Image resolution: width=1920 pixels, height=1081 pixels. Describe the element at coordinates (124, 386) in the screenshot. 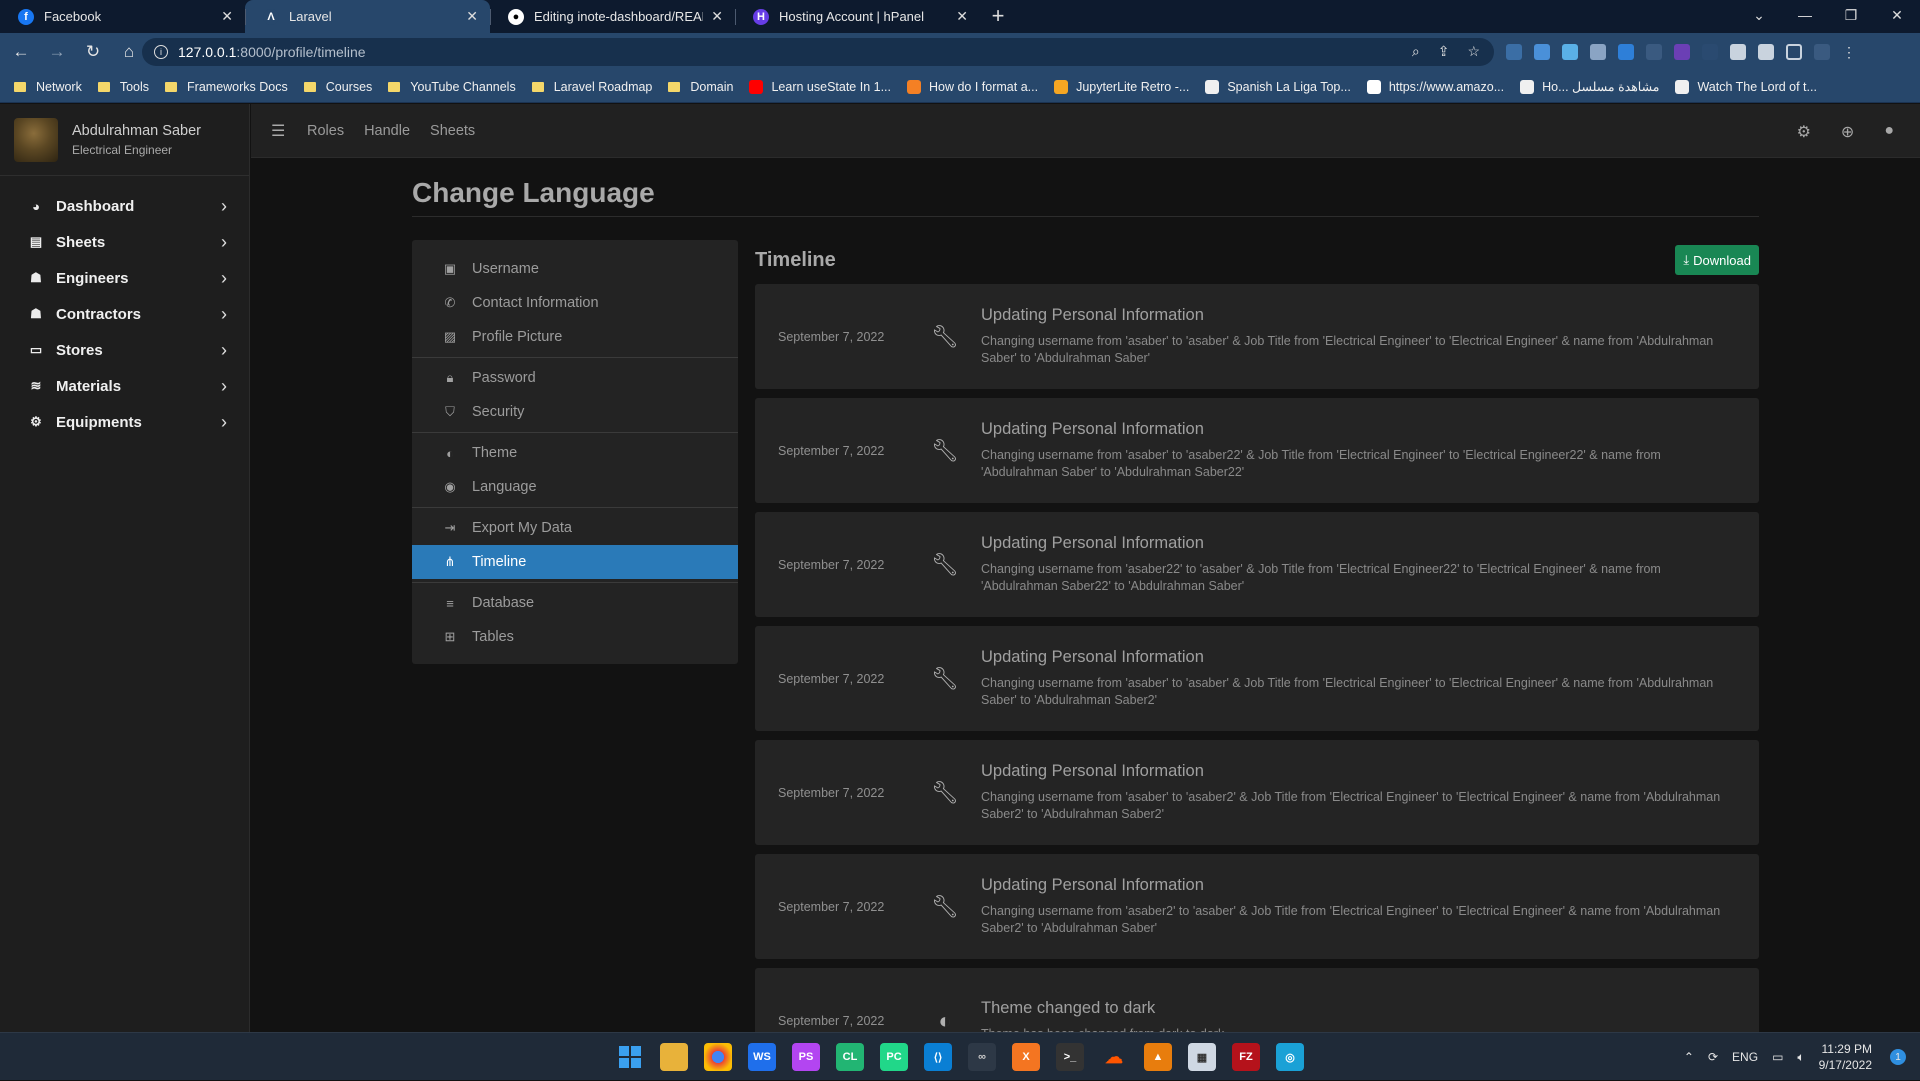

I see `sidebar-item-materials: ≋ Materials ›` at that location.